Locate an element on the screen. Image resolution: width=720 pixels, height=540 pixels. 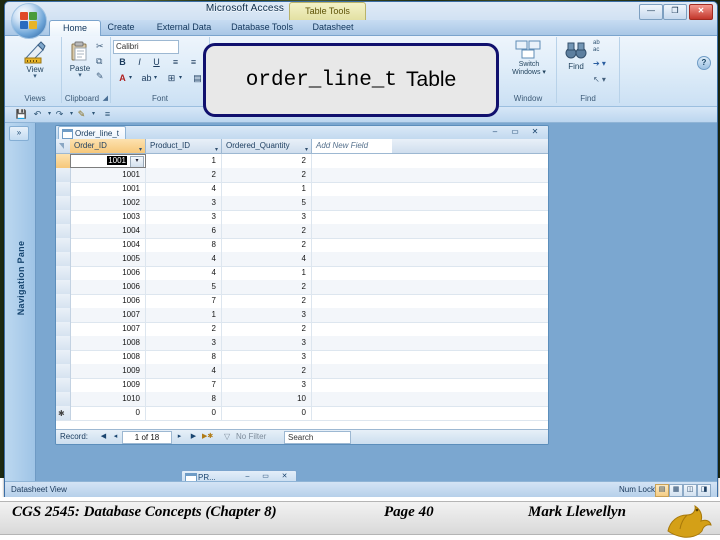
cell-order-id: 1001 ▾ is located at coordinates (108, 161).